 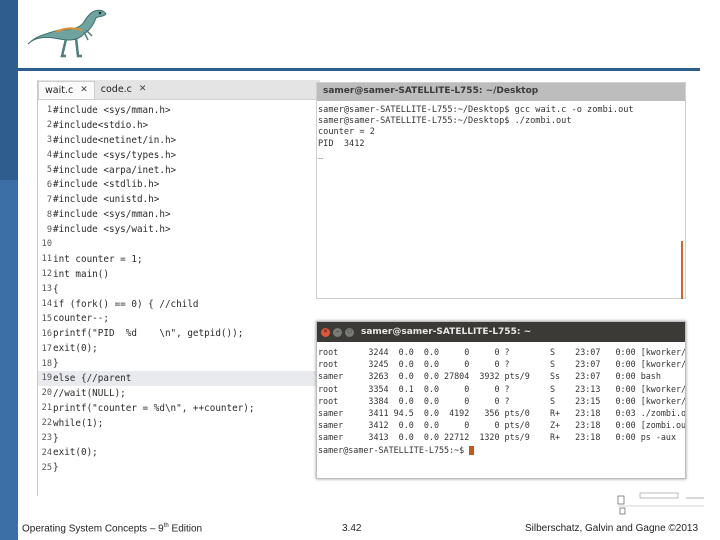 What do you see at coordinates (179, 318) in the screenshot?
I see `code-line: 15 counter--;` at bounding box center [179, 318].